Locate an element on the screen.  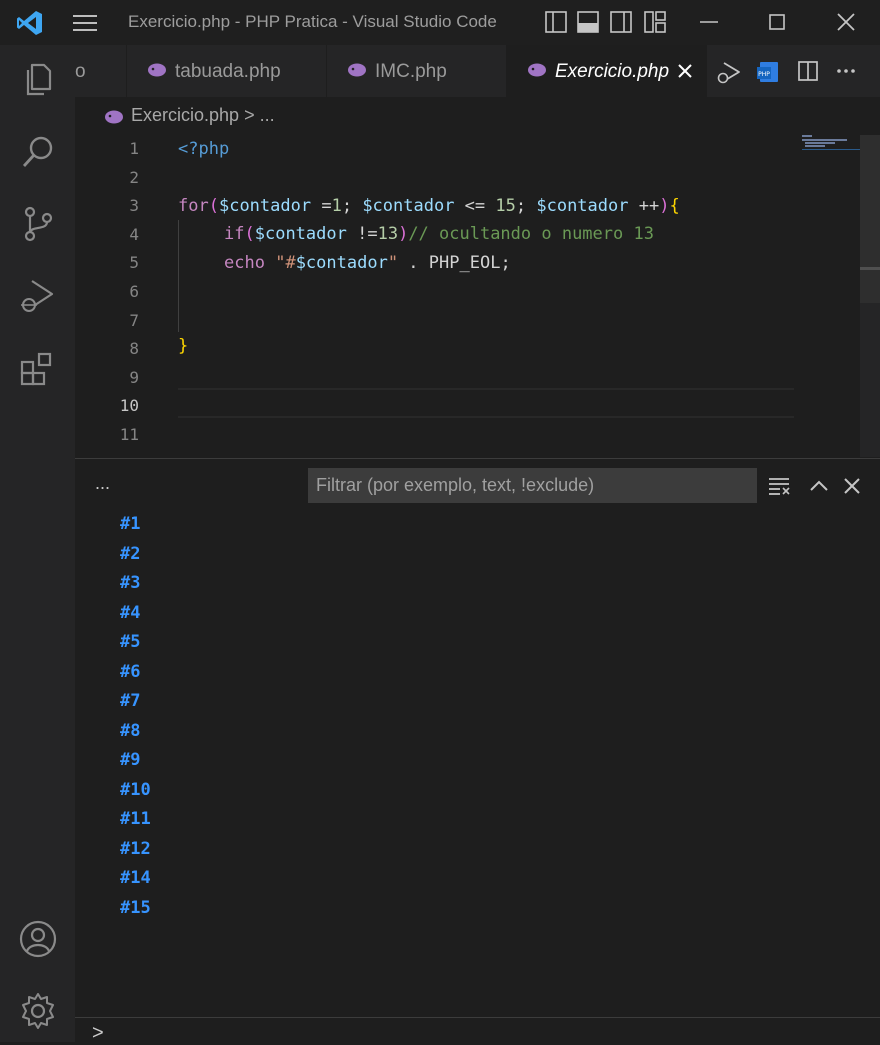
code-line-5: echo "#$contador" . PHP_EOL; is located at coordinates (367, 263).